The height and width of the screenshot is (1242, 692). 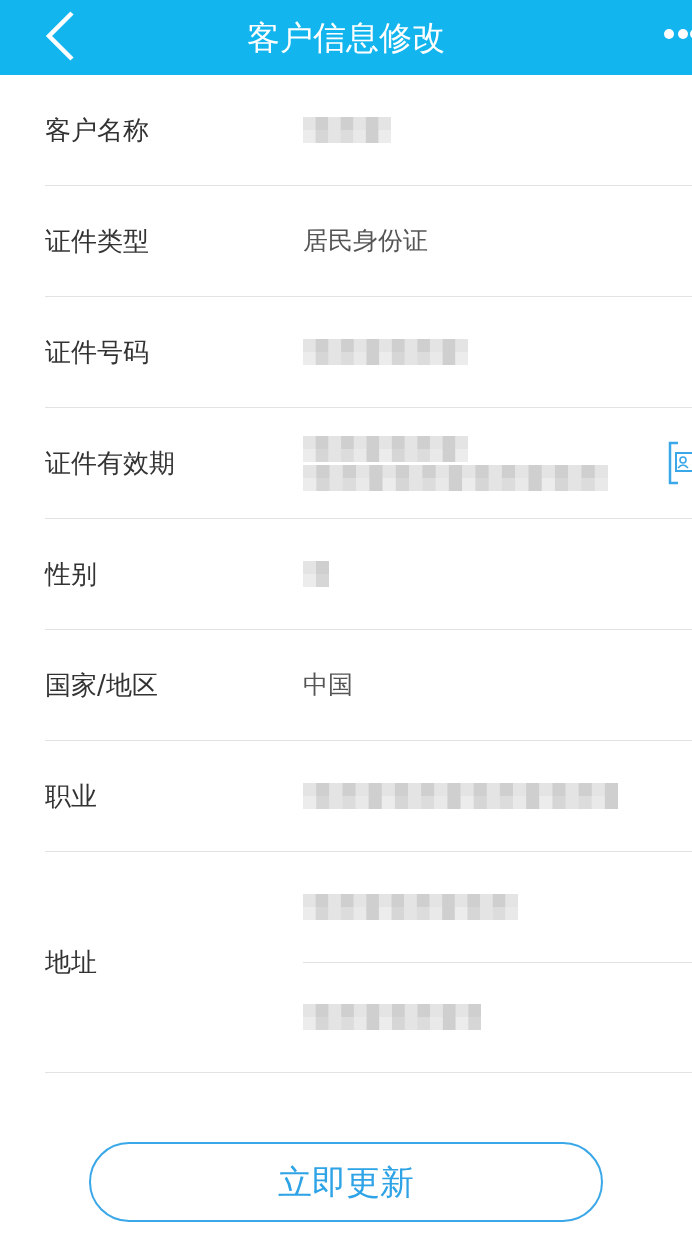 What do you see at coordinates (677, 34) in the screenshot?
I see `more-icon` at bounding box center [677, 34].